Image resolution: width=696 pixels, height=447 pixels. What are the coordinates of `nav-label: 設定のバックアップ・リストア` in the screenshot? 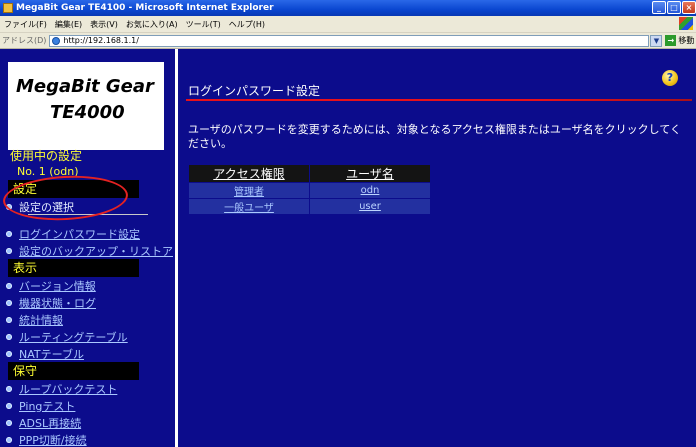 It's located at (96, 251).